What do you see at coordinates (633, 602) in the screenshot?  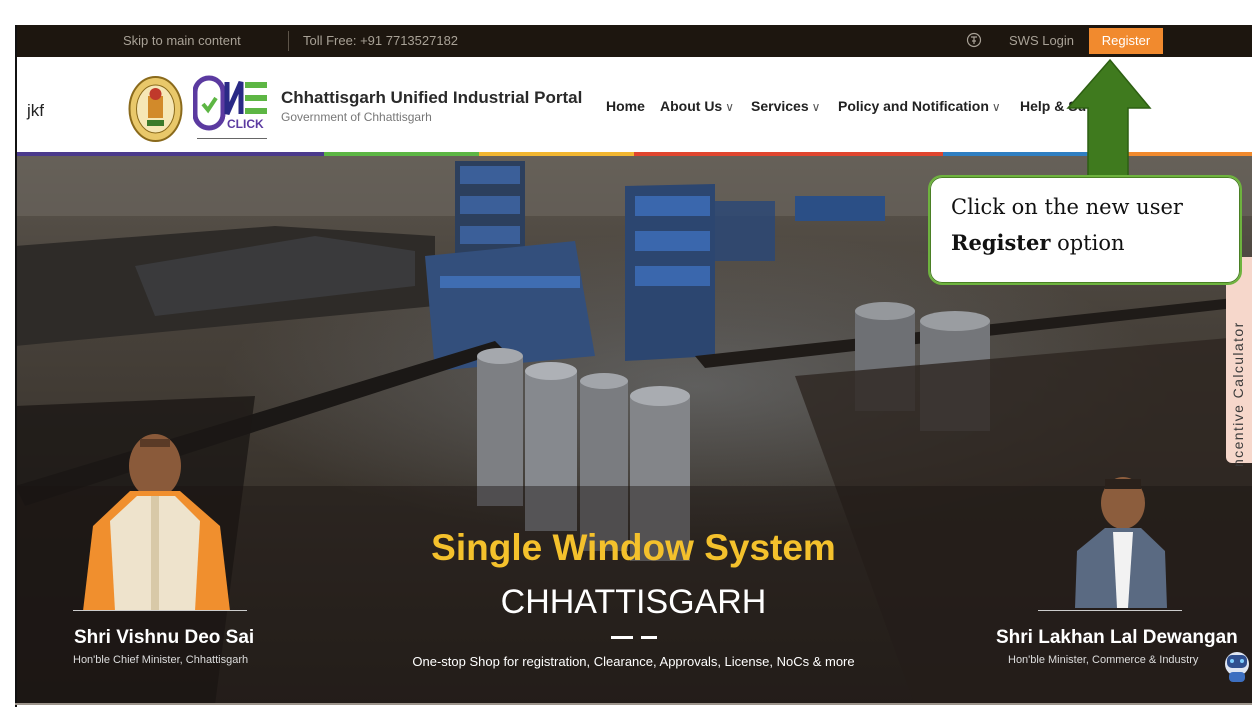 I see `hero-subtitle: CHHATTISGARH` at bounding box center [633, 602].